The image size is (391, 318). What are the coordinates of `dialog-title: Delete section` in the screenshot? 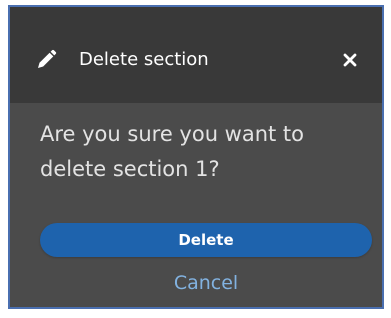 It's located at (144, 59).